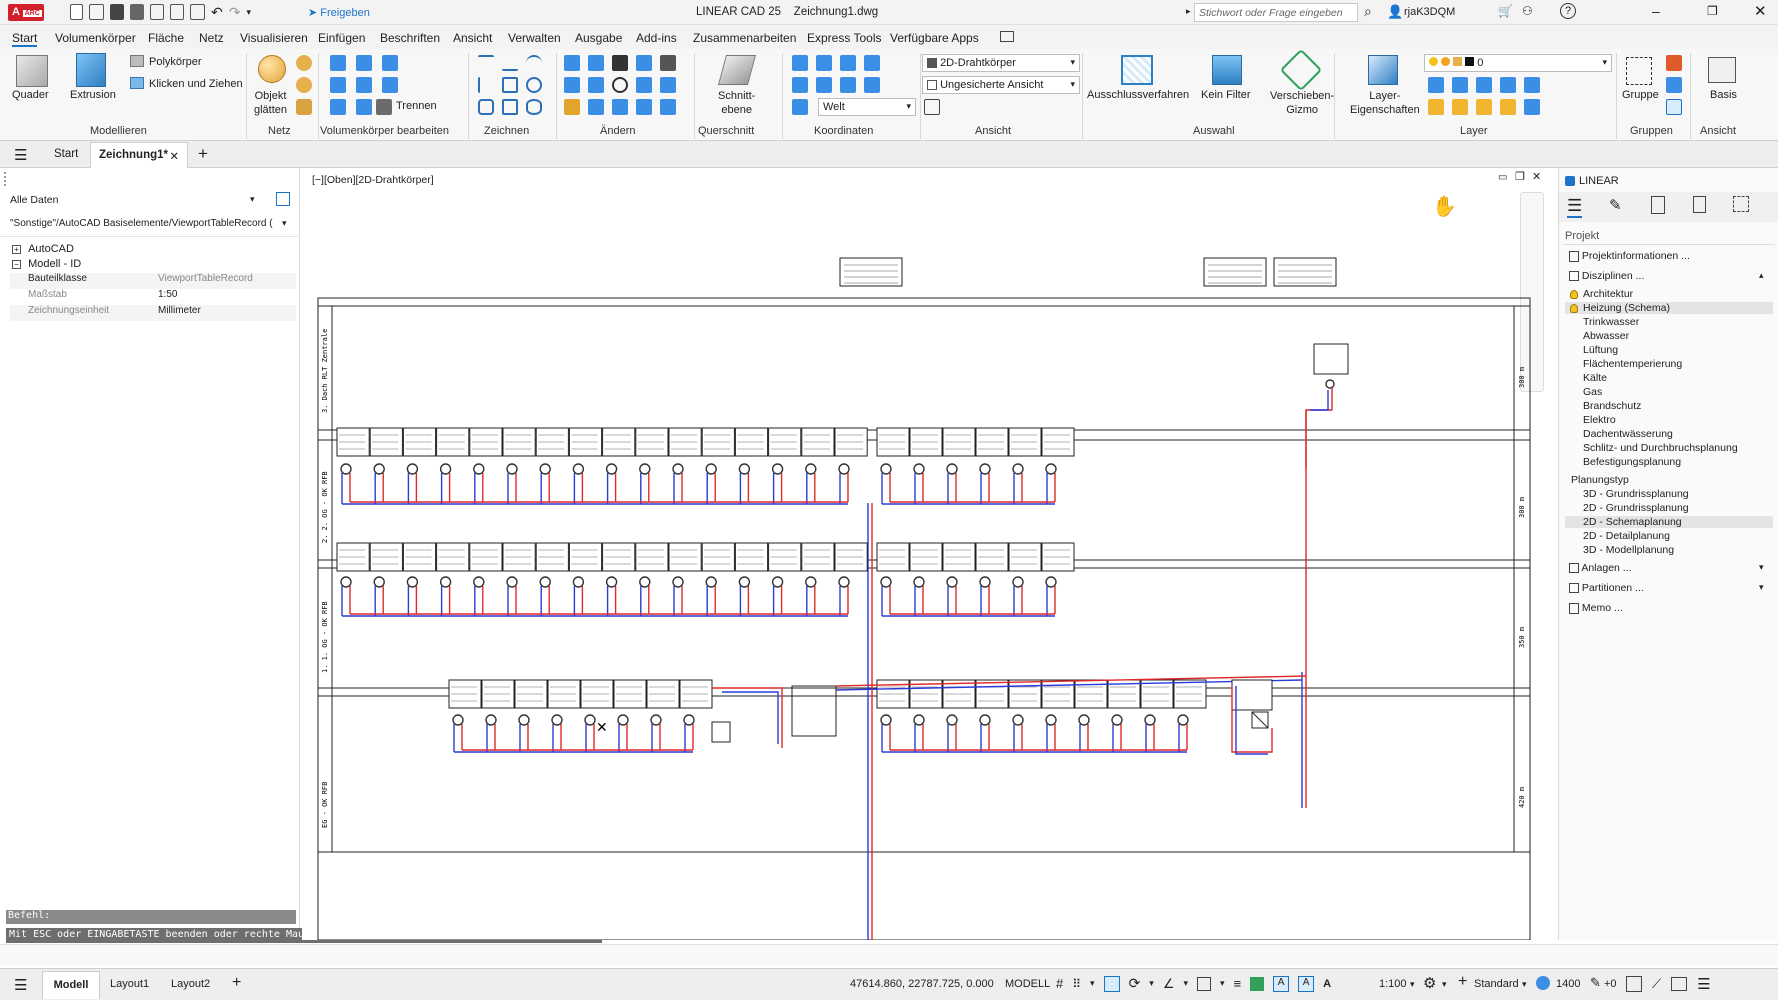 The width and height of the screenshot is (1778, 1000). I want to click on join-icon, so click(644, 107).